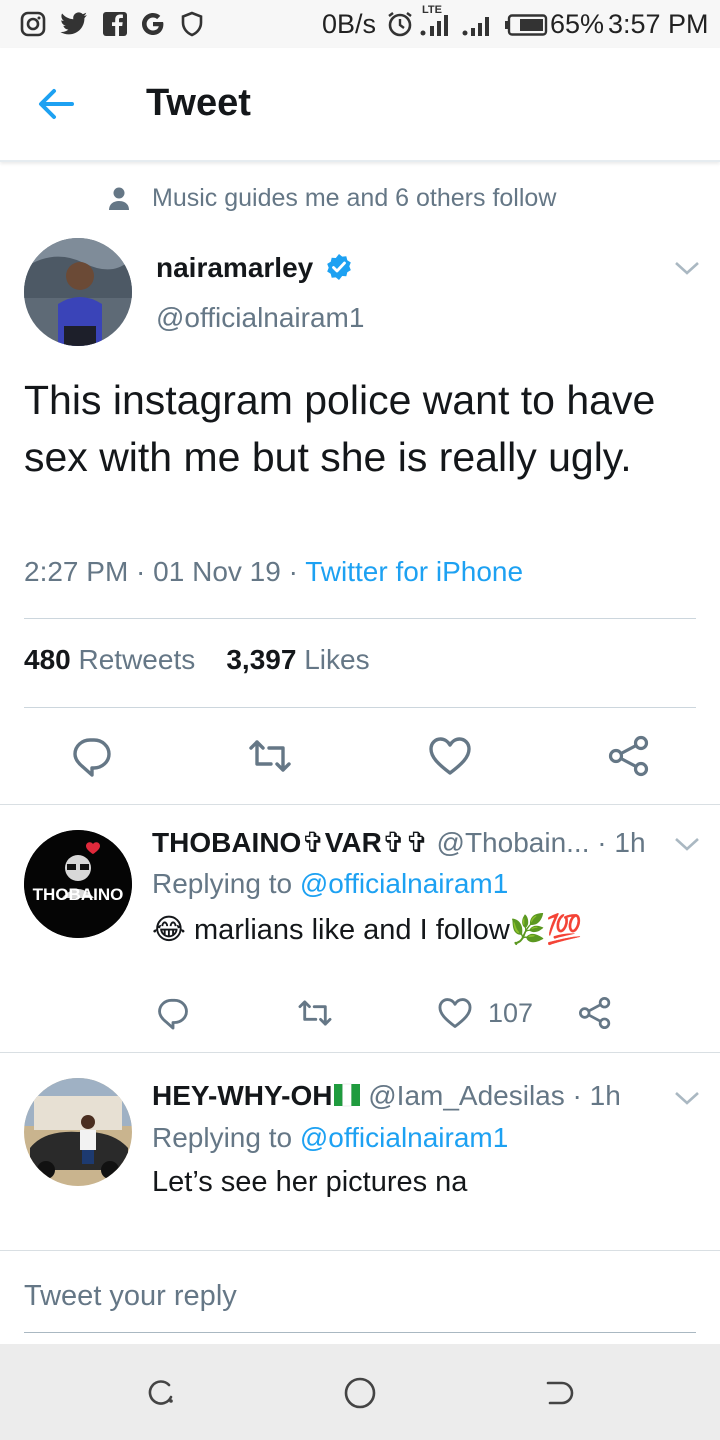 Image resolution: width=720 pixels, height=1440 pixels. I want to click on shield-icon, so click(192, 24).